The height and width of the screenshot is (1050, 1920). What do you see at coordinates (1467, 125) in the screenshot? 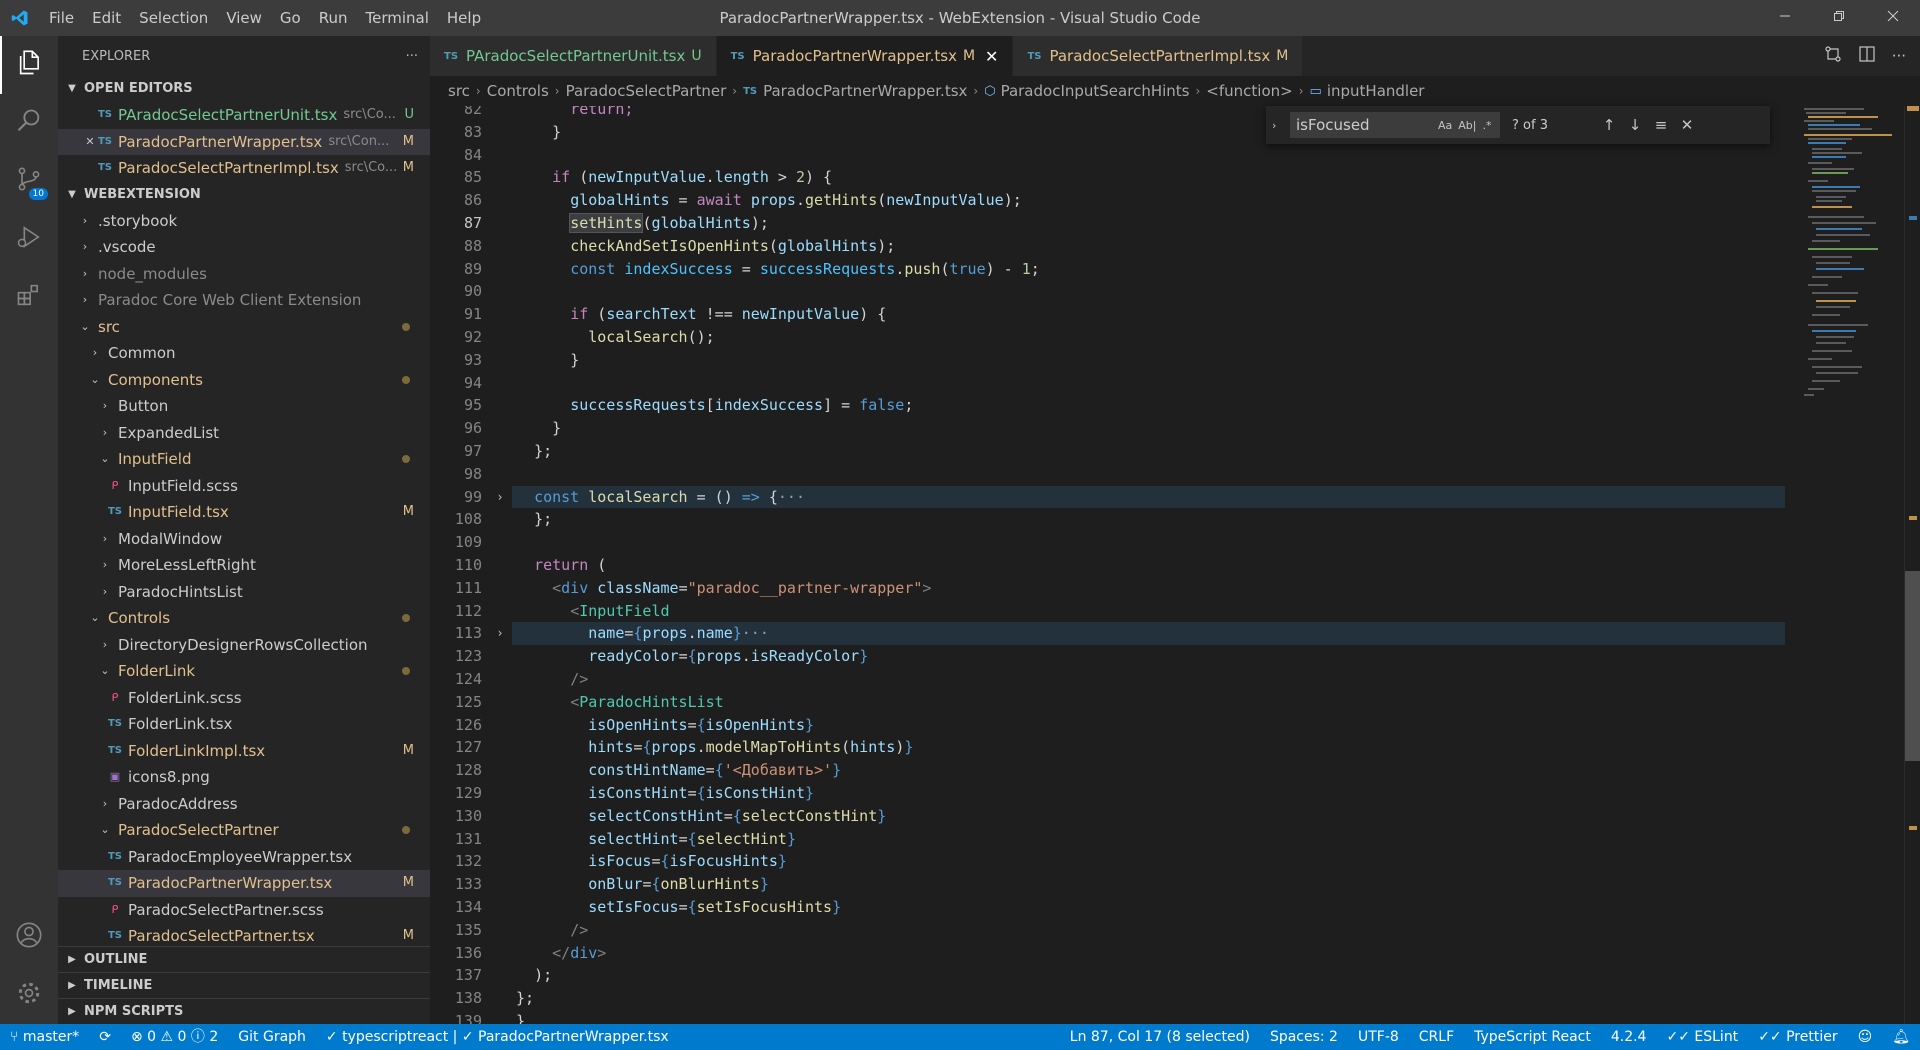
I see `match-whole-word-toggle: Ab|` at bounding box center [1467, 125].